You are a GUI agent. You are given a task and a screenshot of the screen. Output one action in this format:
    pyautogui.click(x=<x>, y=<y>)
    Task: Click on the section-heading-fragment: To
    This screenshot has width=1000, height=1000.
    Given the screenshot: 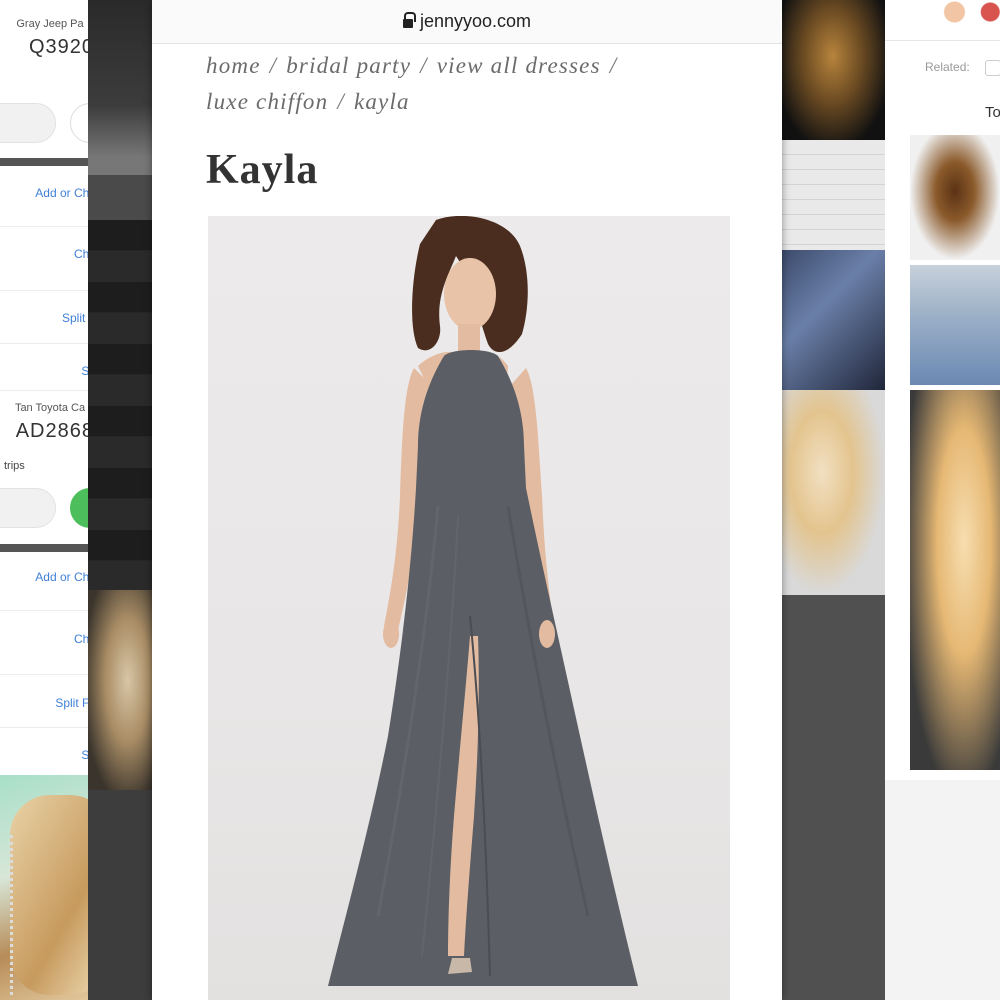 What is the action you would take?
    pyautogui.click(x=992, y=112)
    